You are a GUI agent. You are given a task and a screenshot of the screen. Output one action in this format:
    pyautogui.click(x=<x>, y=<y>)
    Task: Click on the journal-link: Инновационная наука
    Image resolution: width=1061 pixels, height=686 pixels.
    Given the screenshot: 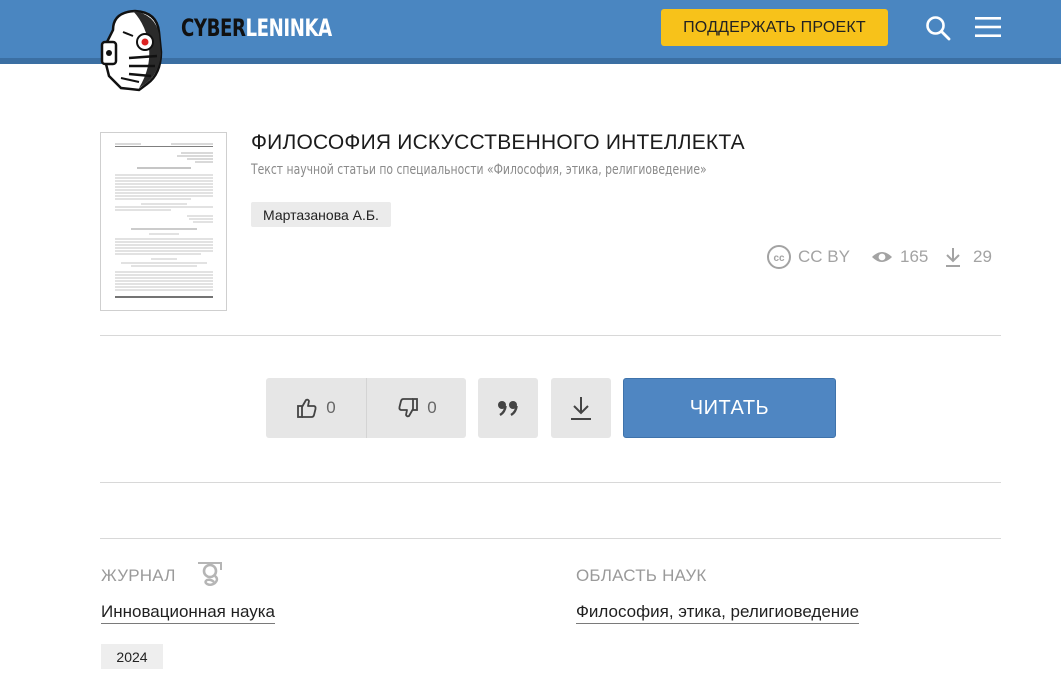 What is the action you would take?
    pyautogui.click(x=188, y=613)
    